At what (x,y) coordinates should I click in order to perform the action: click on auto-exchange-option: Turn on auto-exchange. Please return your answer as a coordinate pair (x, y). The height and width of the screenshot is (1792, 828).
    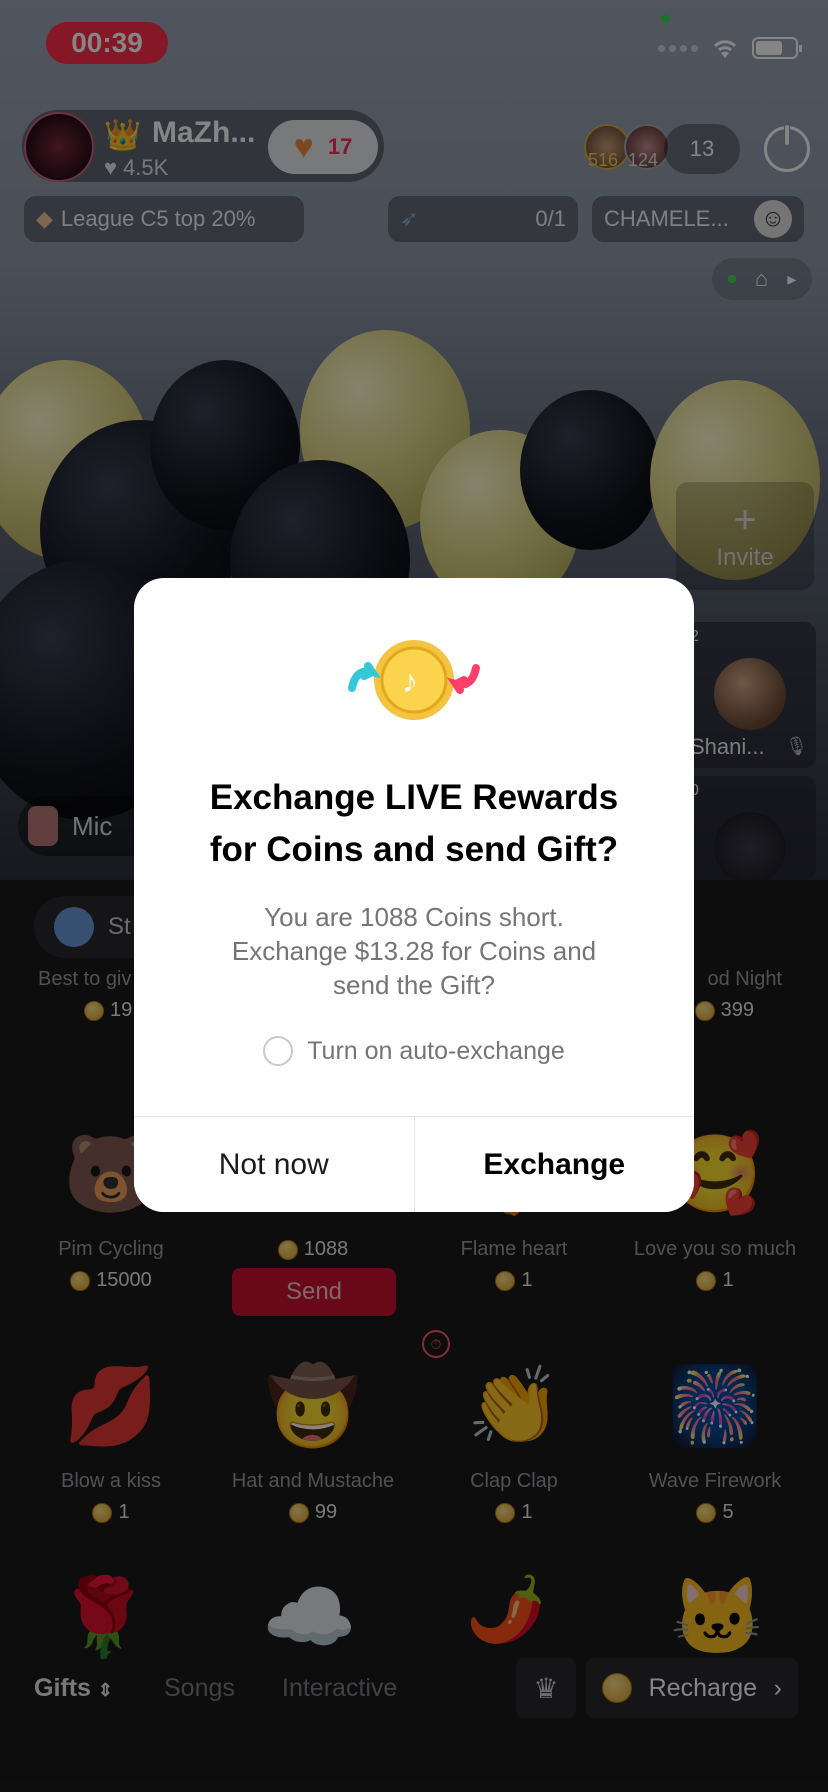
    Looking at the image, I should click on (414, 1051).